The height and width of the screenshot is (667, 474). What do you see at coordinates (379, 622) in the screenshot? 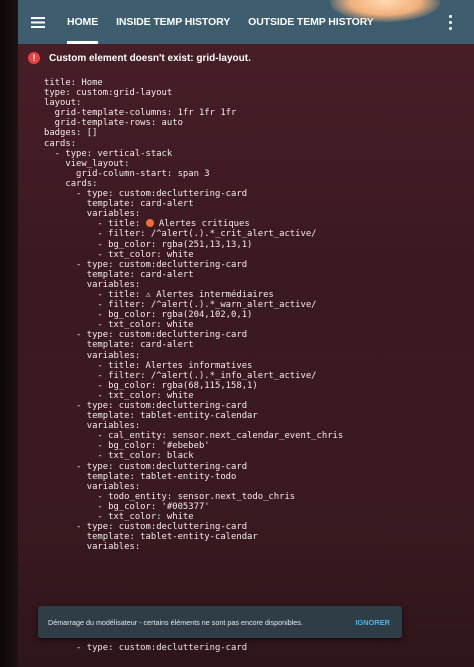
I see `toast-dismiss-button: IGNORER` at bounding box center [379, 622].